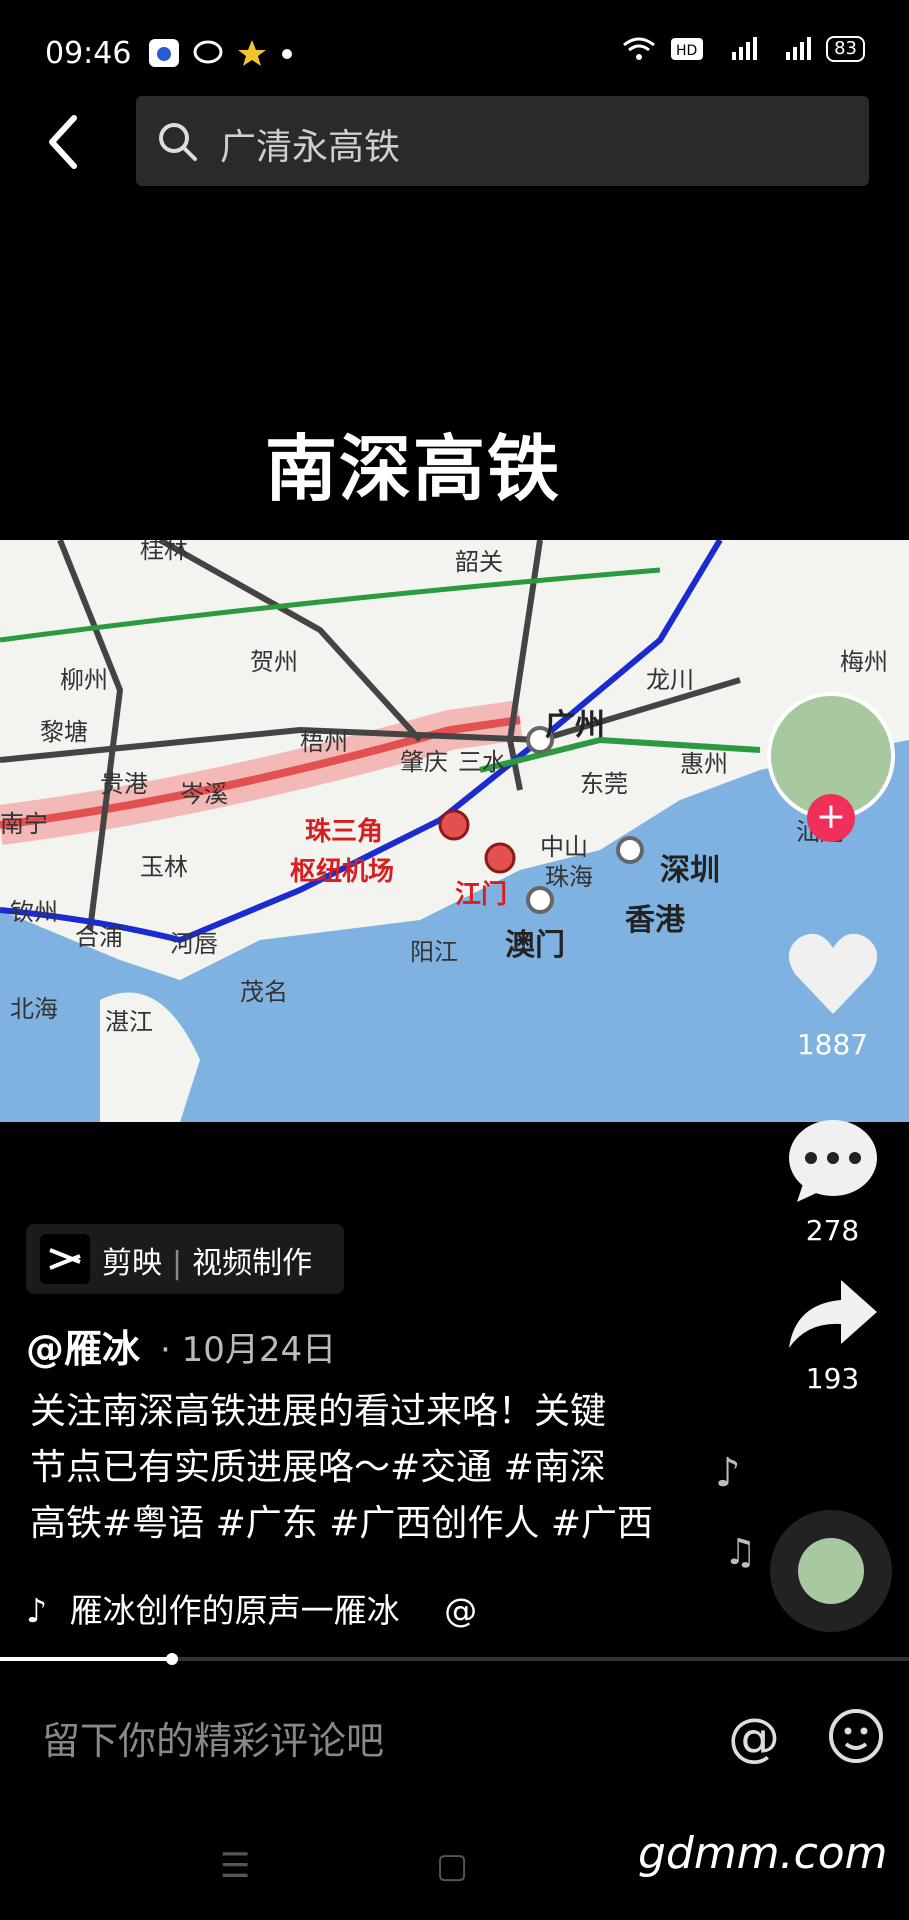 The image size is (909, 1920). I want to click on signal-4g-icon, so click(745, 48).